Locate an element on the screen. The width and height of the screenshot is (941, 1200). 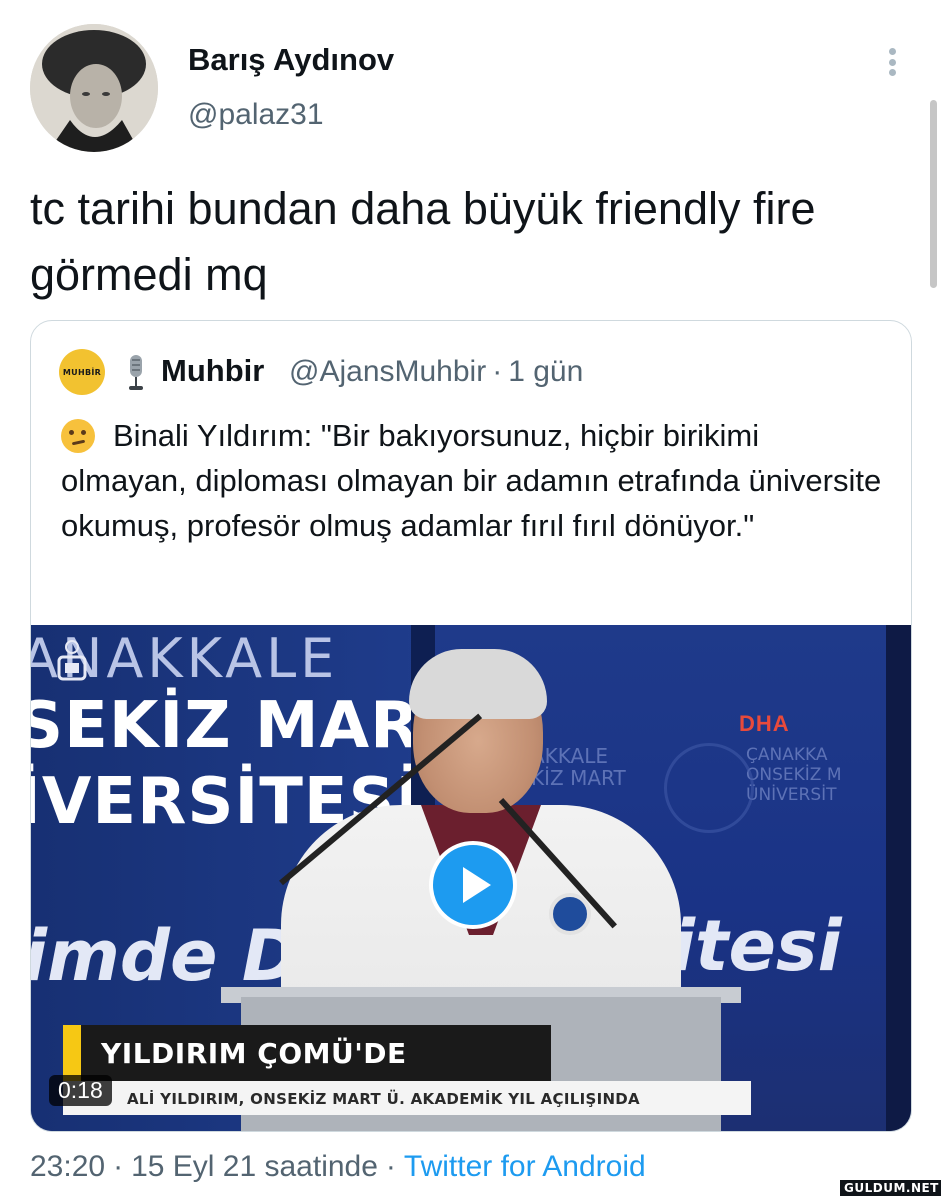
more-vertical-icon is located at coordinates (892, 62).